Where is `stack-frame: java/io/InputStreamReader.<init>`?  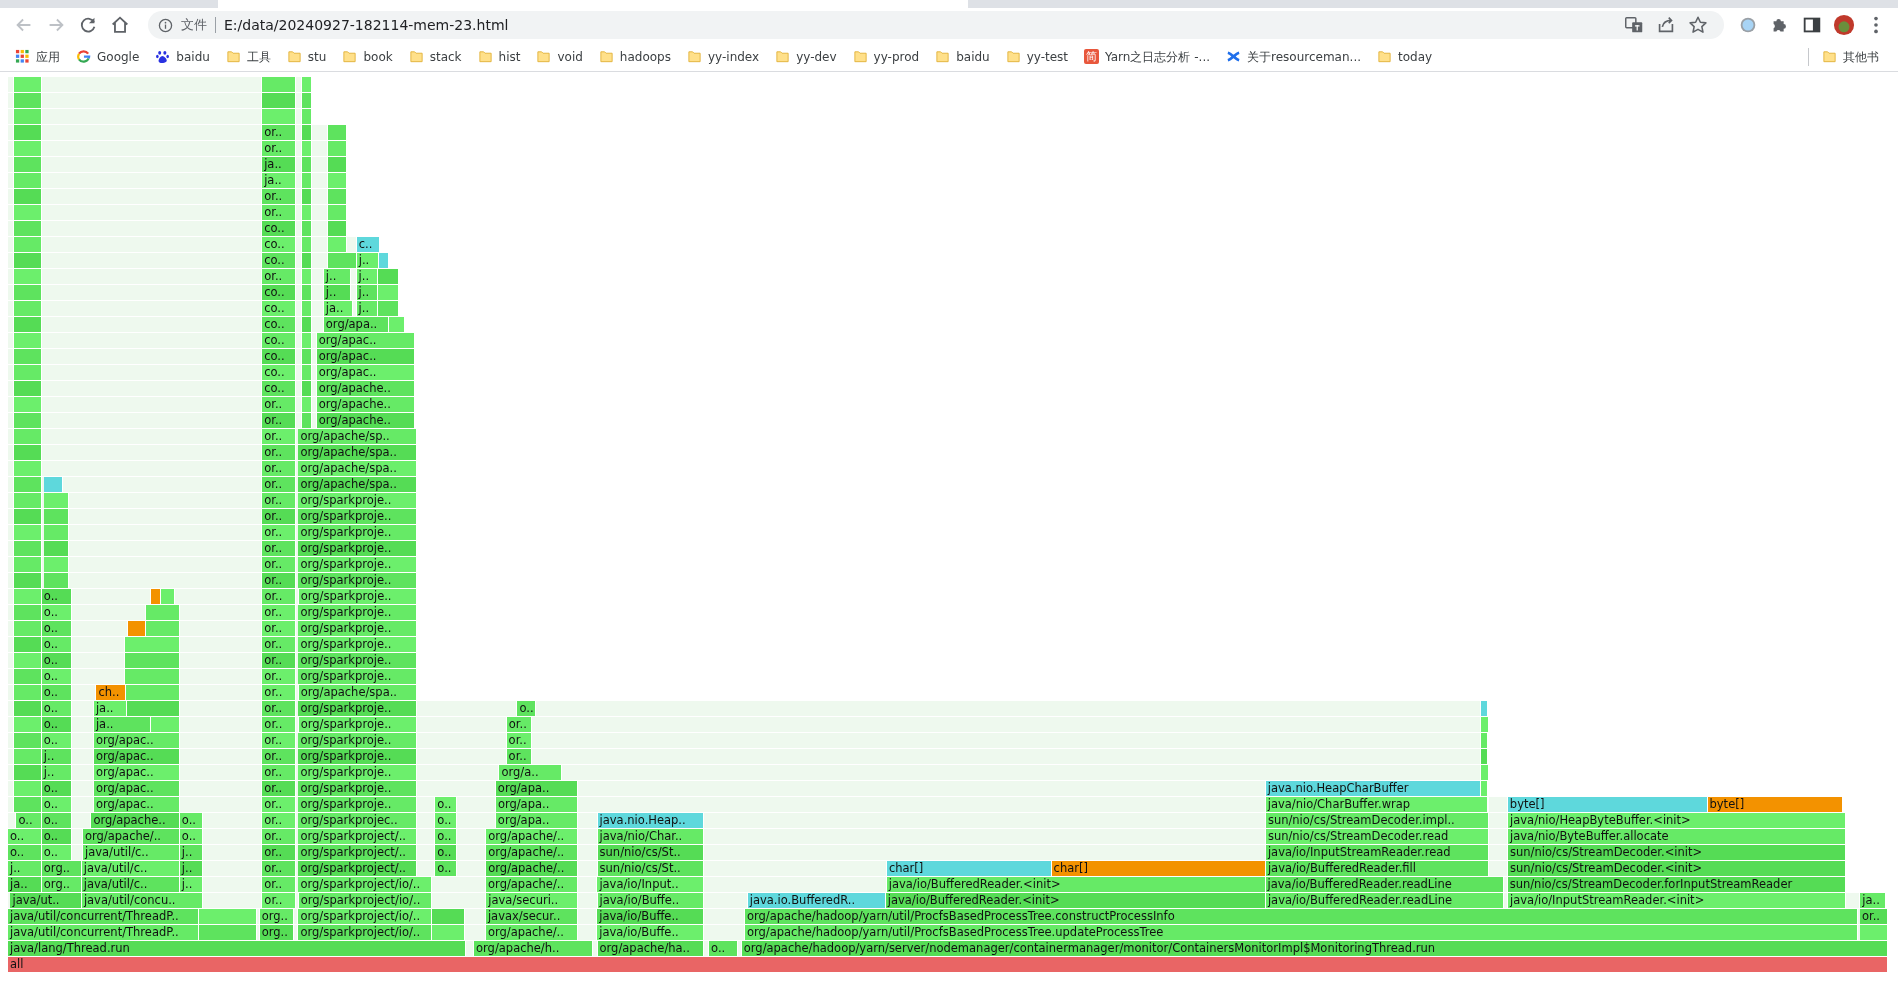 stack-frame: java/io/InputStreamReader.<init> is located at coordinates (1677, 900).